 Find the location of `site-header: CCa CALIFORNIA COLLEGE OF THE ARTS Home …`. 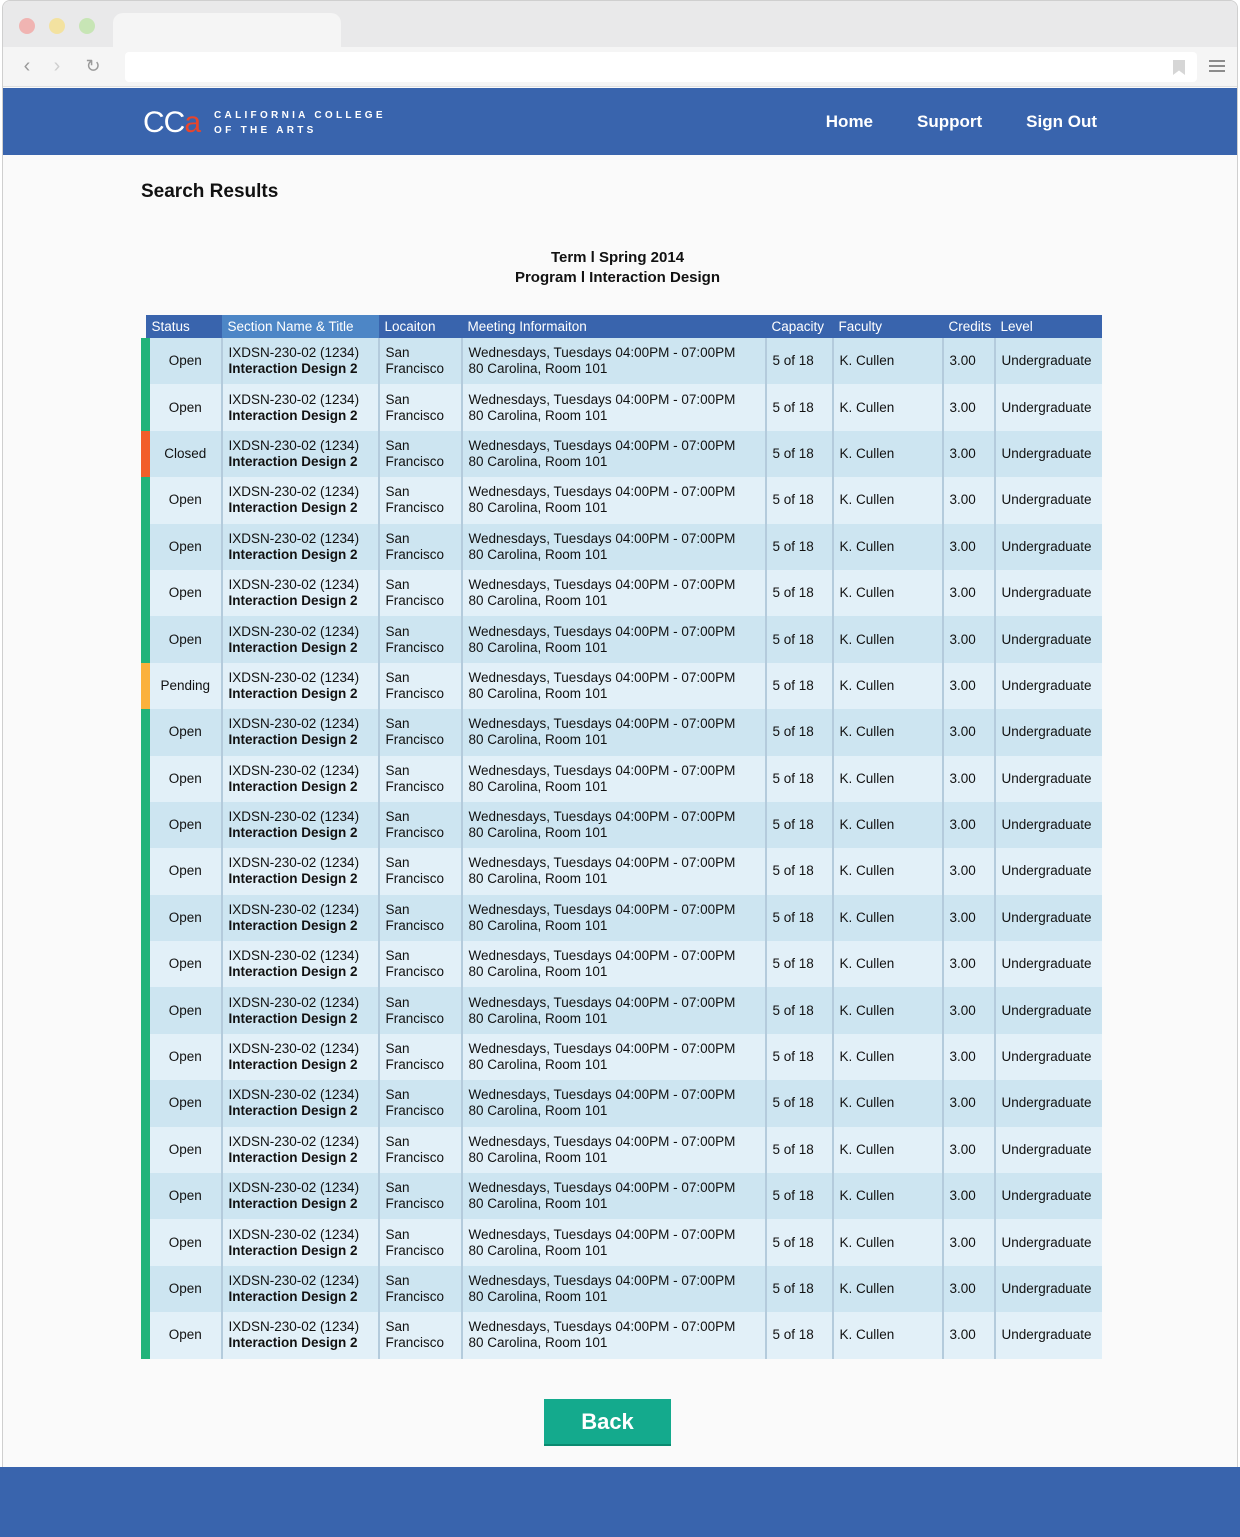

site-header: CCa CALIFORNIA COLLEGE OF THE ARTS Home … is located at coordinates (620, 121).